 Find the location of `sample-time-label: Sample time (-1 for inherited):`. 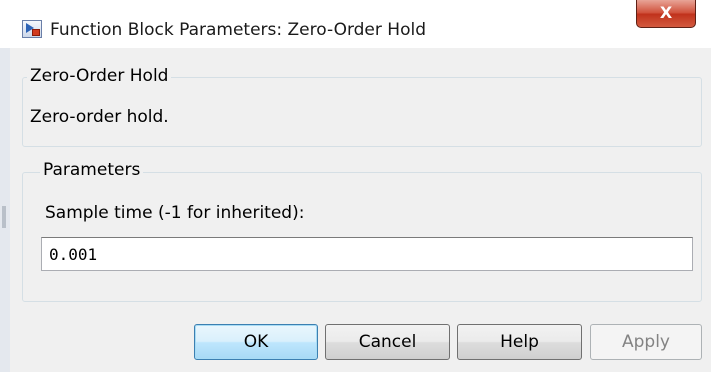

sample-time-label: Sample time (-1 for inherited): is located at coordinates (175, 213).